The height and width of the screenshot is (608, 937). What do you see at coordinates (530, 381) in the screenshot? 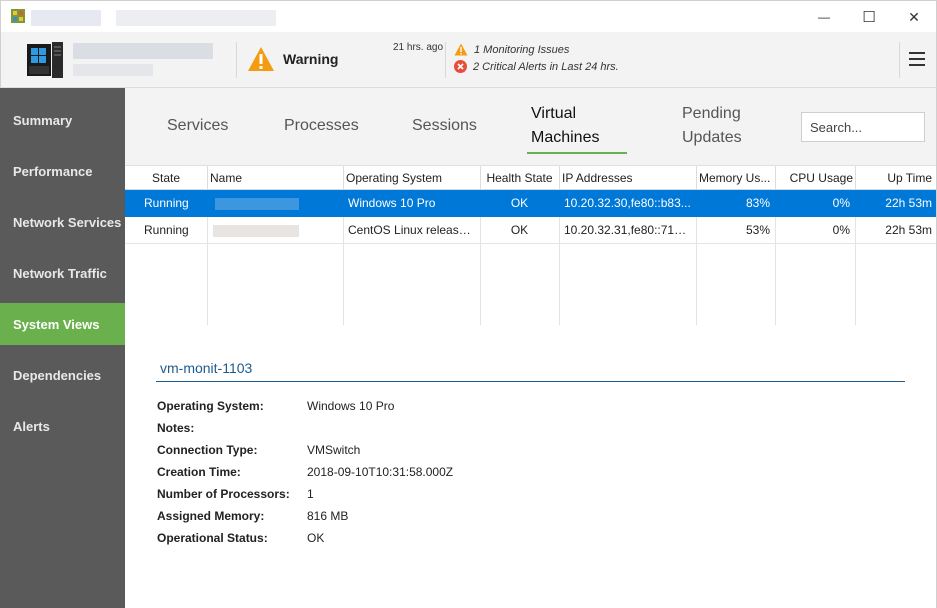
I see `vm-details-divider` at bounding box center [530, 381].